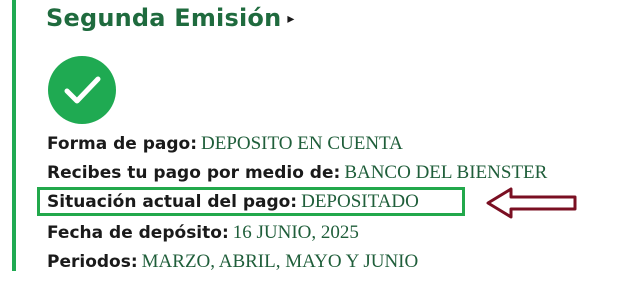 The width and height of the screenshot is (619, 283). I want to click on detail-row-payment-status: Situación actual del pago: DEPOSITADO, so click(233, 202).